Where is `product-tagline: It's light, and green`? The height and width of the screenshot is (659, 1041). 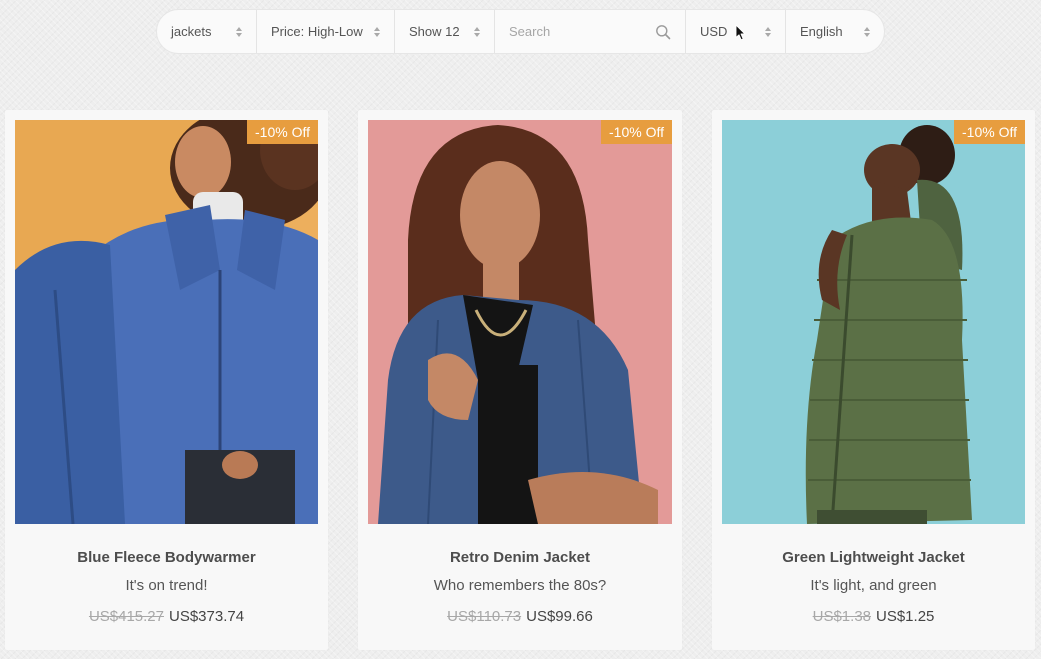
product-tagline: It's light, and green is located at coordinates (873, 585).